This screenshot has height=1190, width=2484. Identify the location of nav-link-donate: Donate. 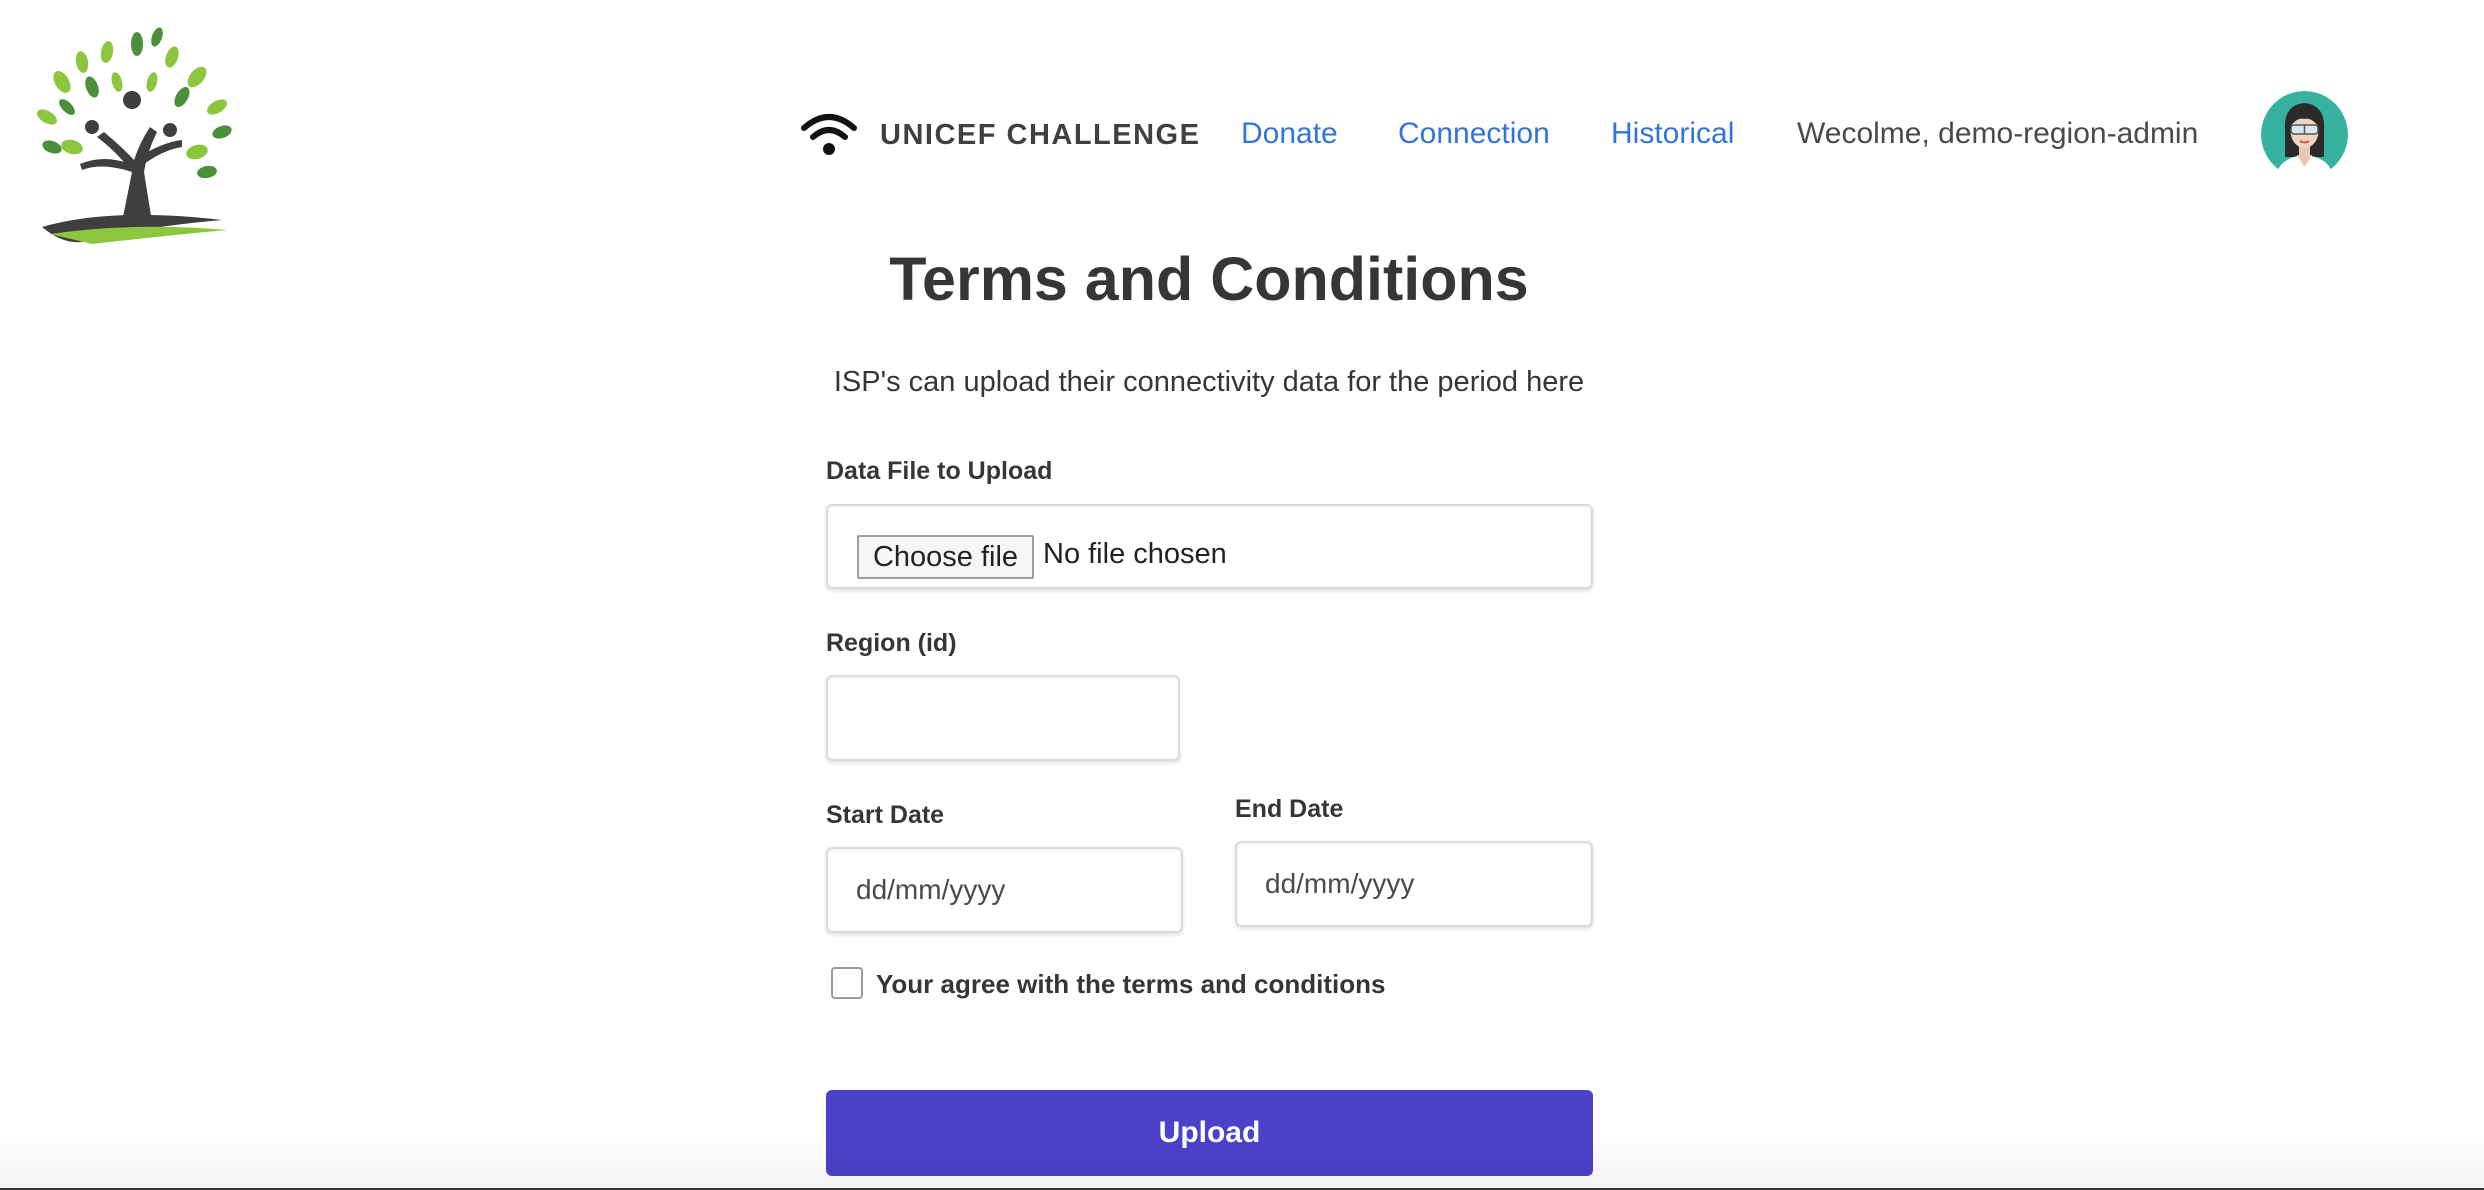
(1289, 134).